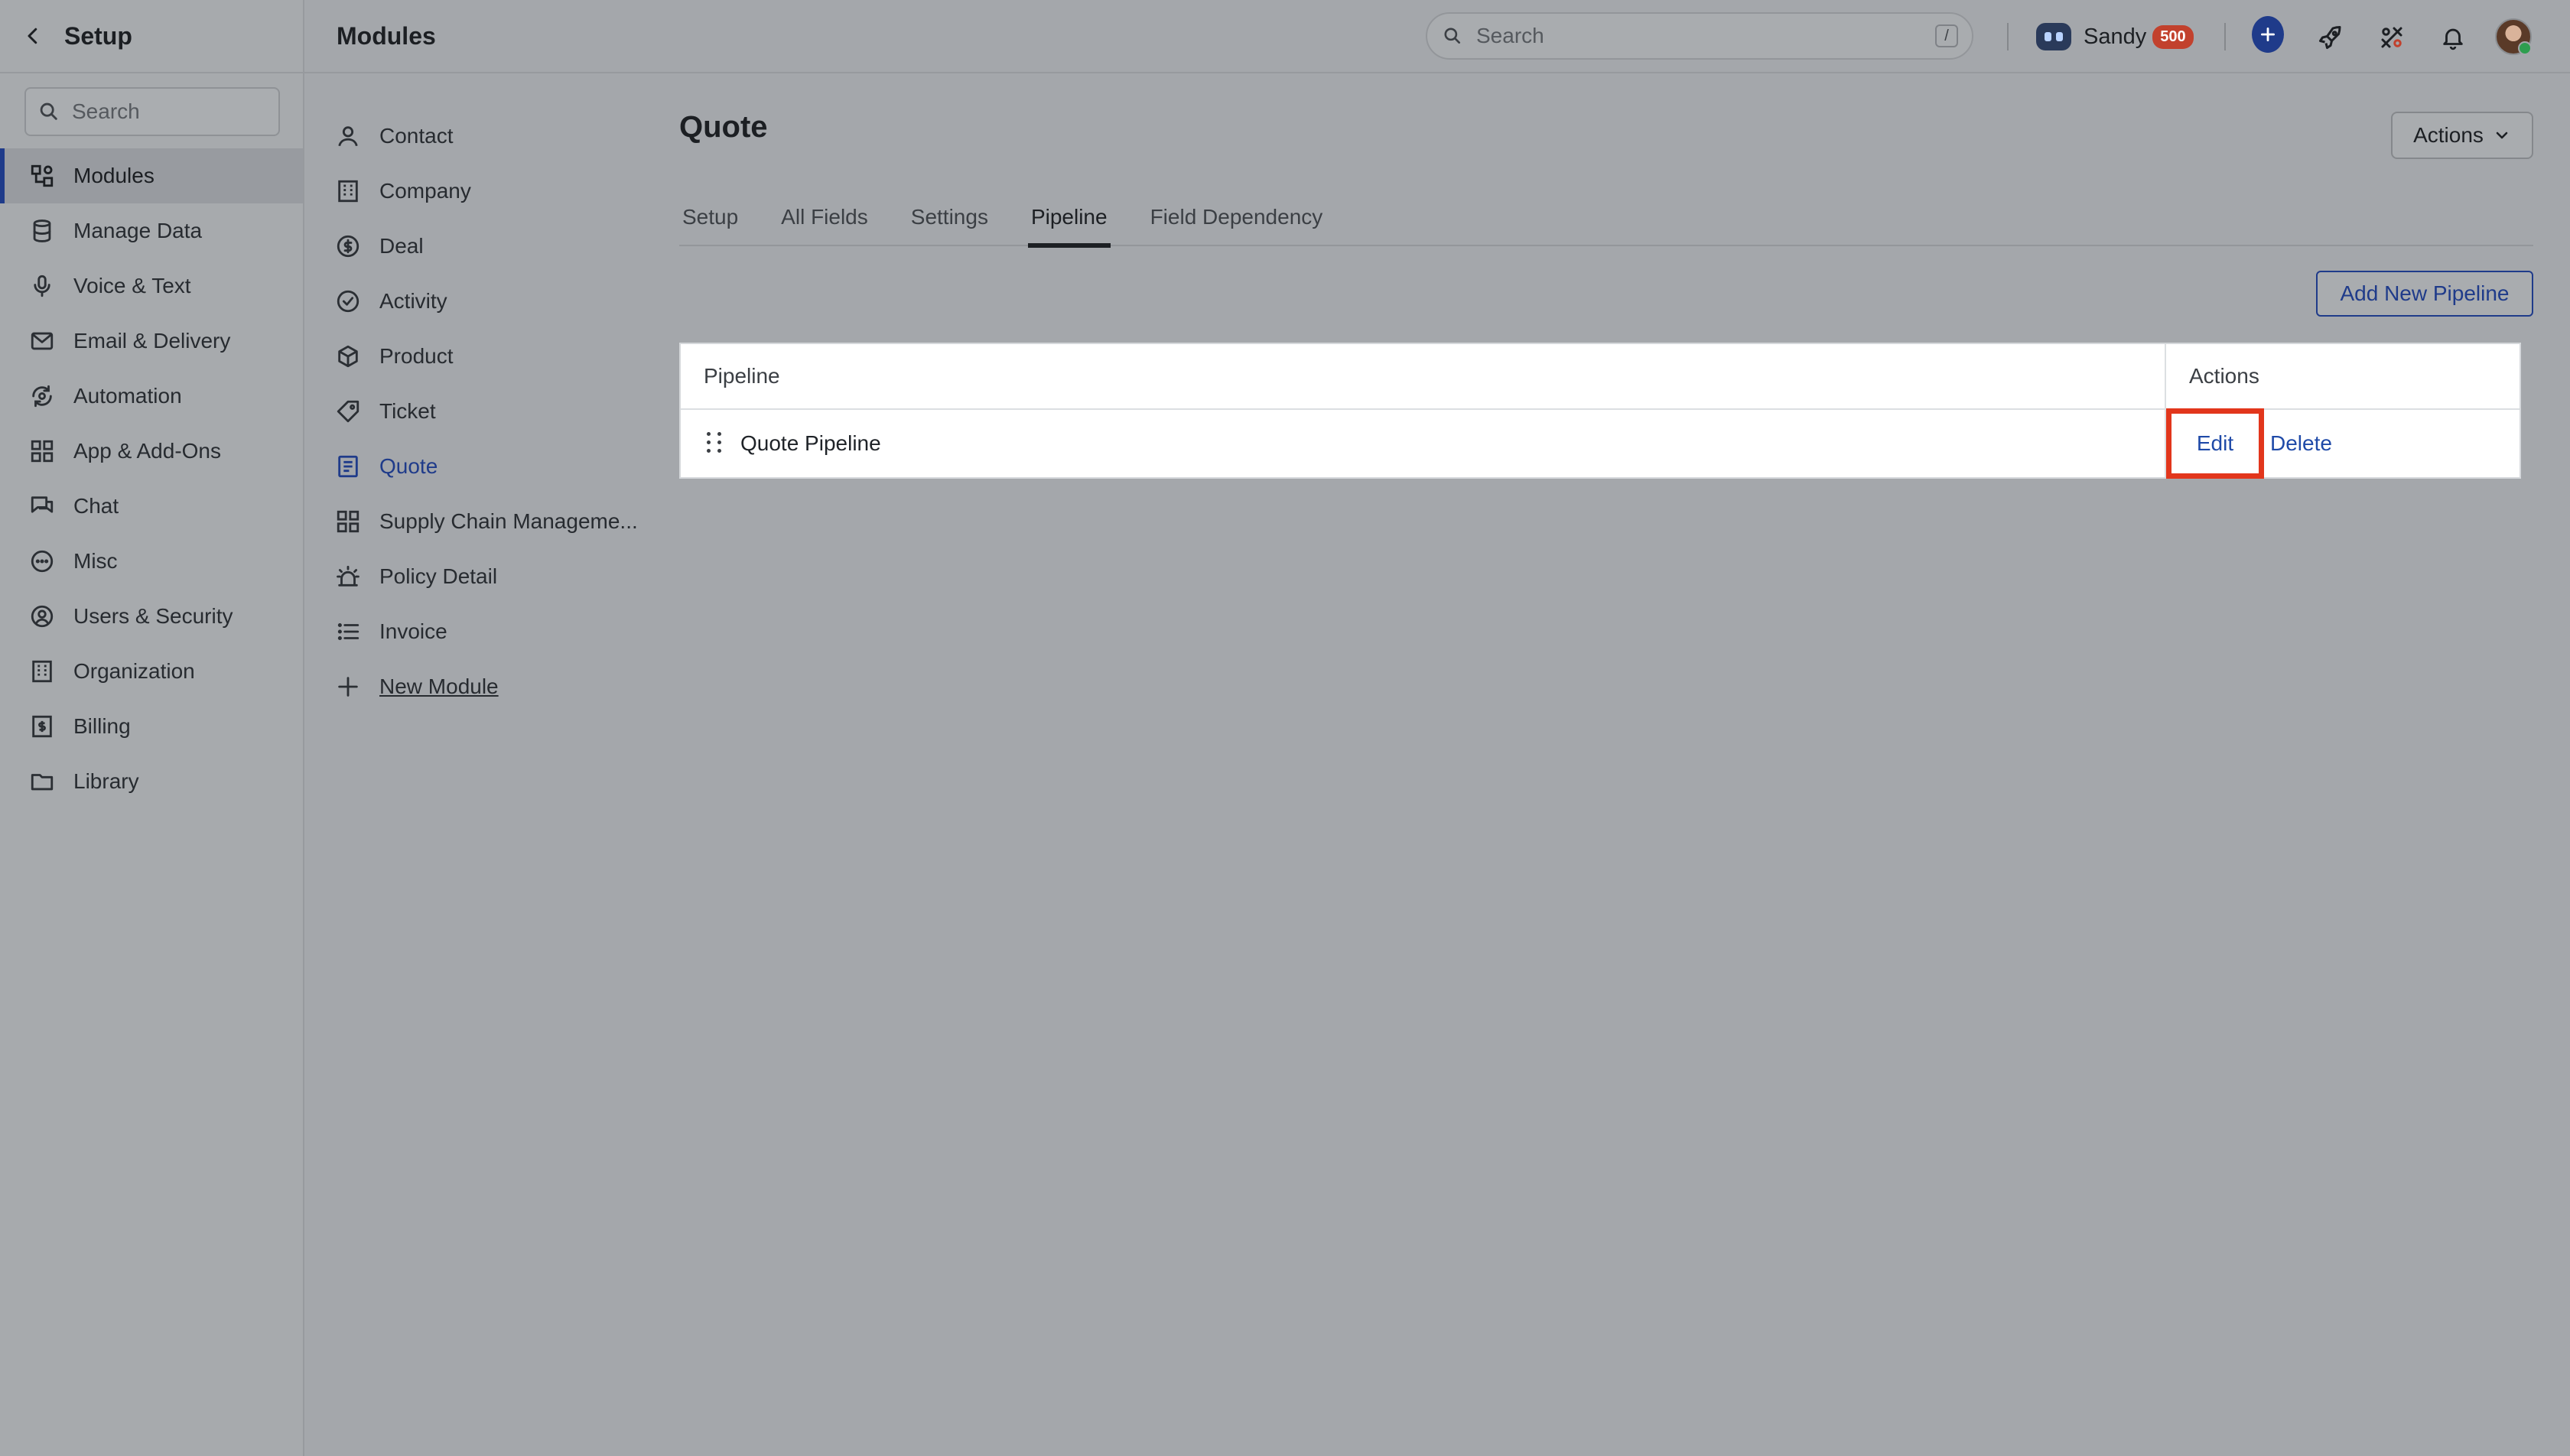 The width and height of the screenshot is (2570, 1456). I want to click on global-search: /, so click(1699, 36).